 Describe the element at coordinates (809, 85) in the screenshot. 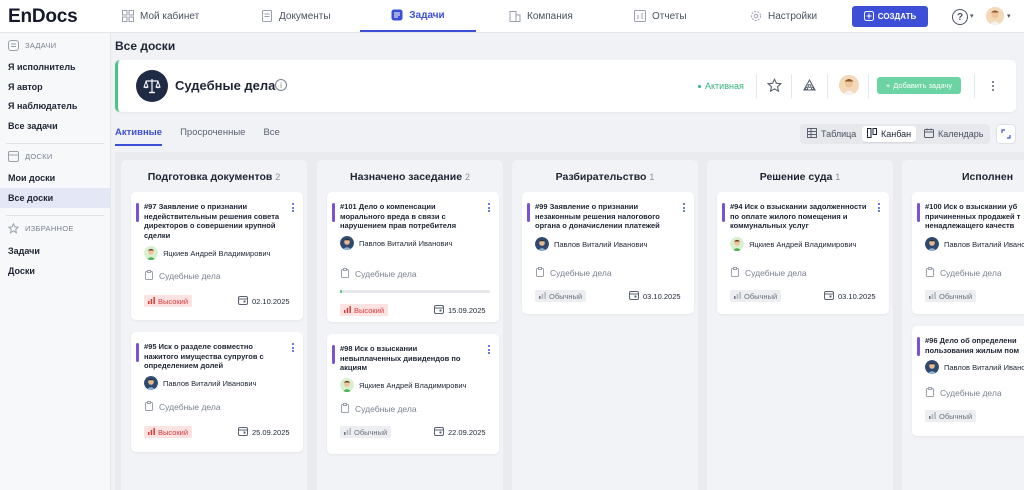

I see `users-icon` at that location.